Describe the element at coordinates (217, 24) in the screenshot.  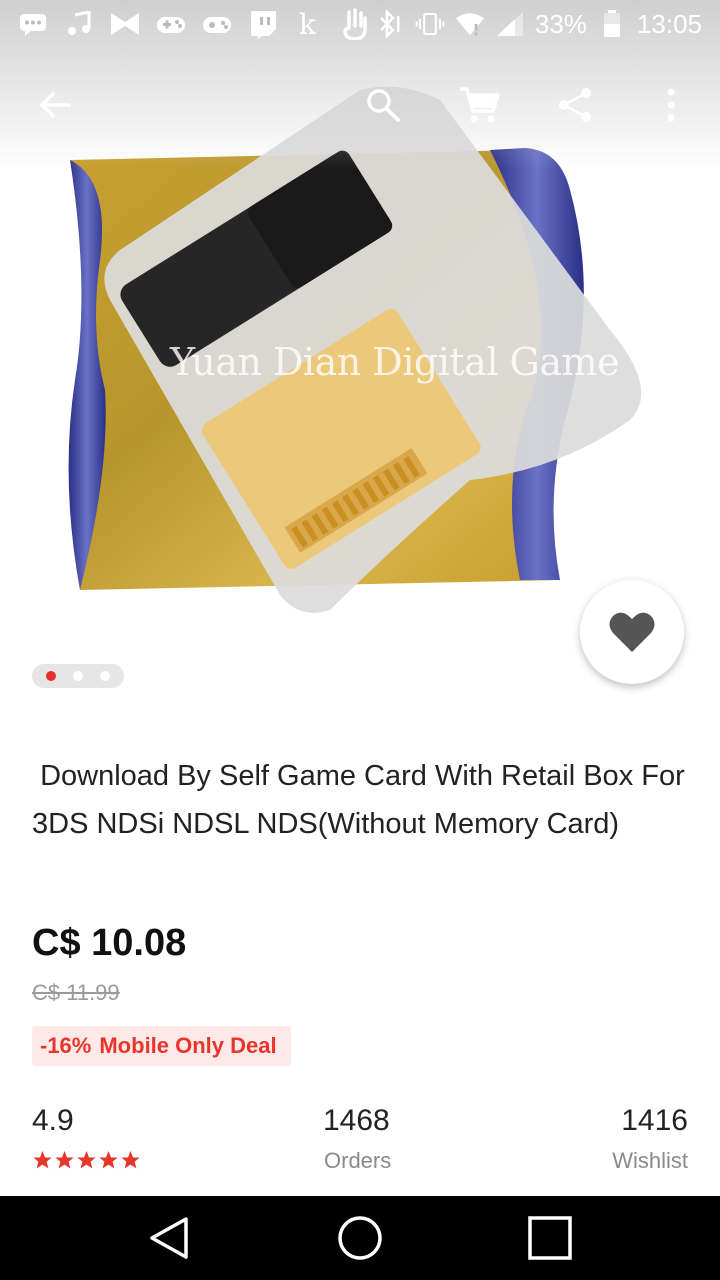
I see `gamepad-alt-icon` at that location.